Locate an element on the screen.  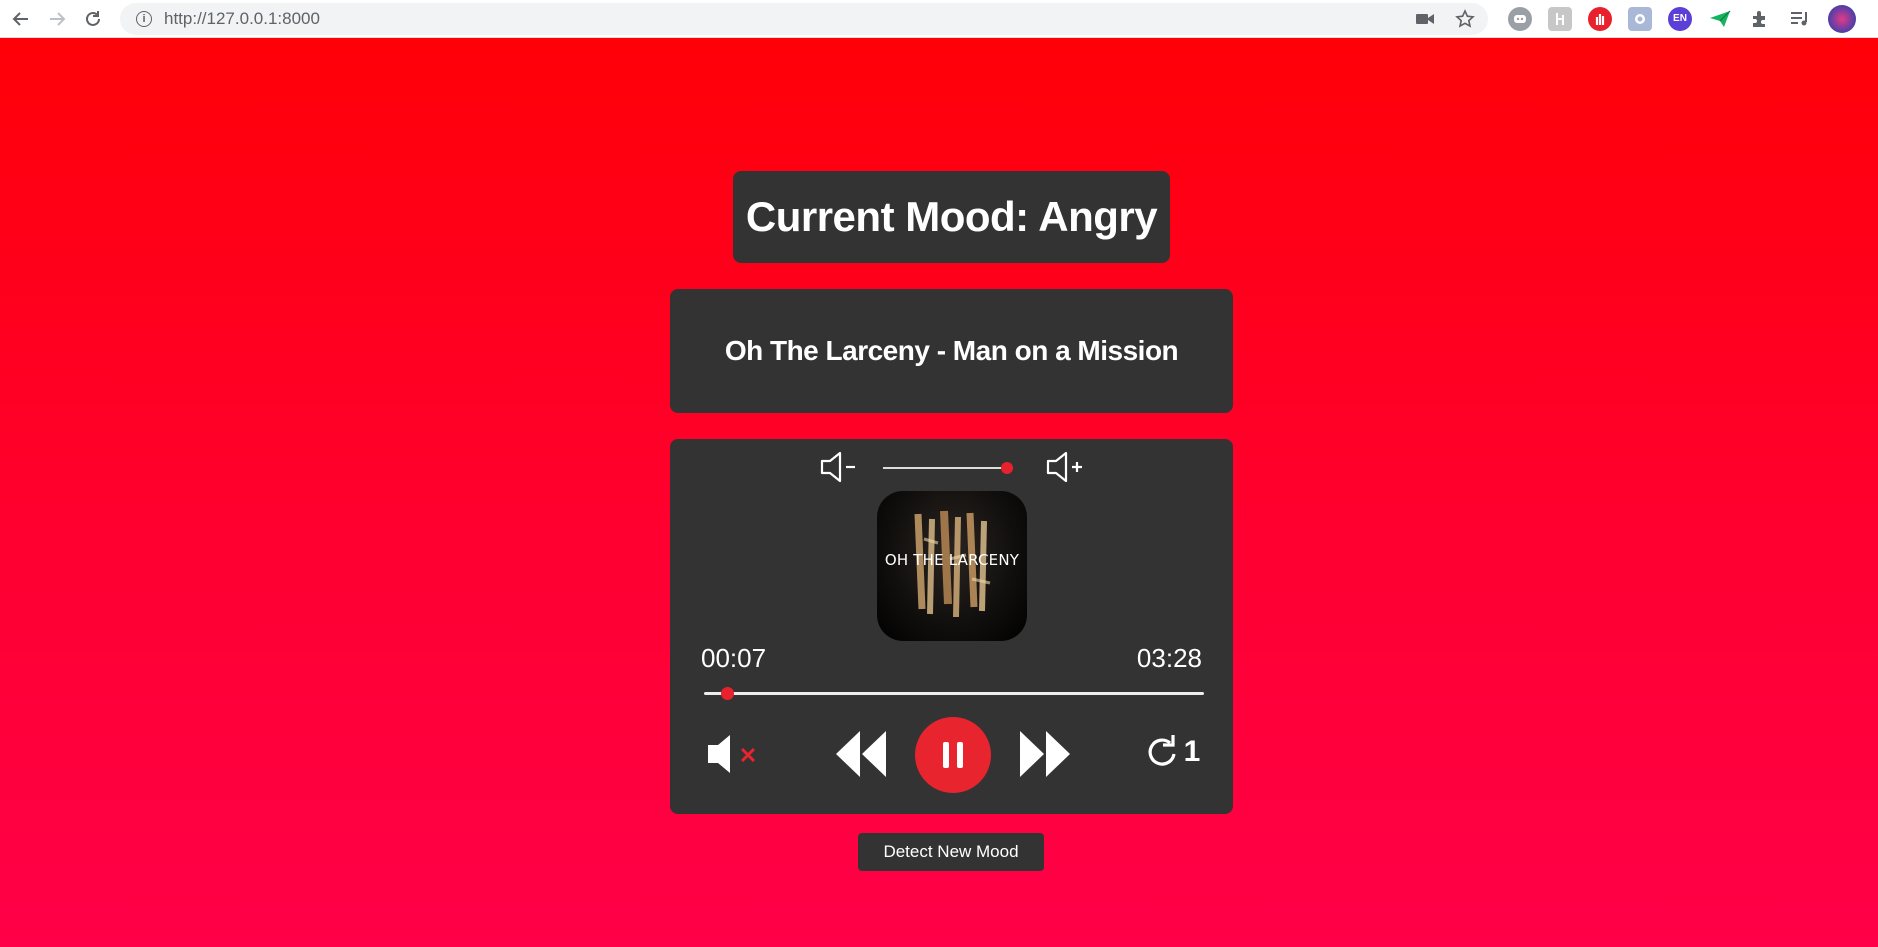
fast-forward-button is located at coordinates (1045, 754).